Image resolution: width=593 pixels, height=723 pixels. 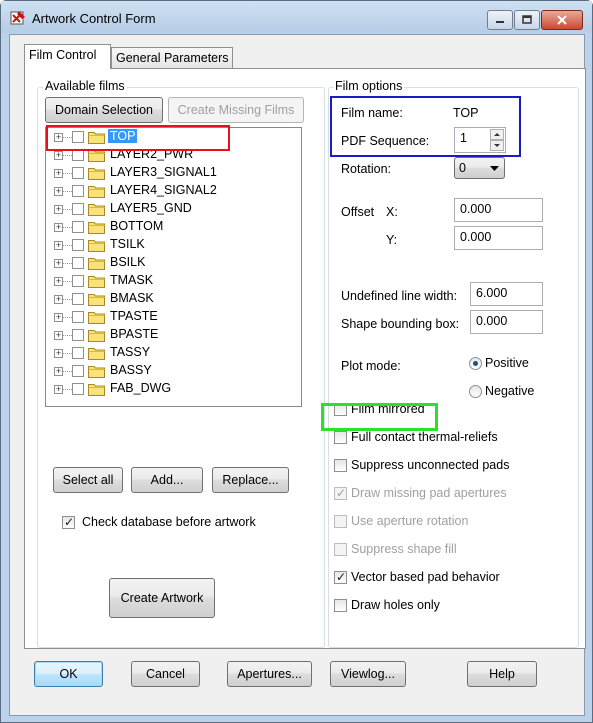 What do you see at coordinates (296, 17) in the screenshot?
I see `title-bar: Artwork Control Form` at bounding box center [296, 17].